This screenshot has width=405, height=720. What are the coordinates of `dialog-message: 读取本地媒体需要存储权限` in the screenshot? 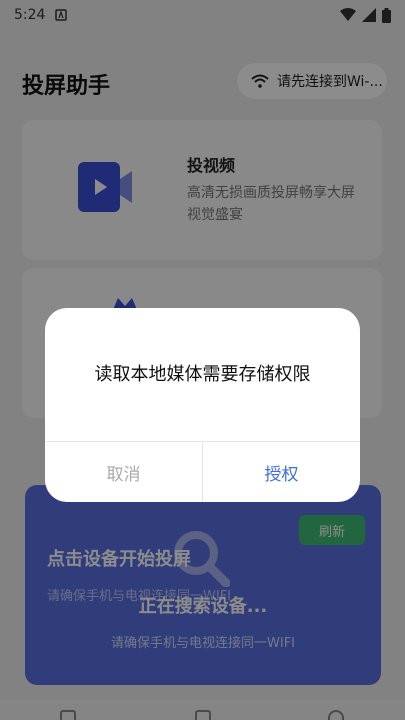 It's located at (202, 374).